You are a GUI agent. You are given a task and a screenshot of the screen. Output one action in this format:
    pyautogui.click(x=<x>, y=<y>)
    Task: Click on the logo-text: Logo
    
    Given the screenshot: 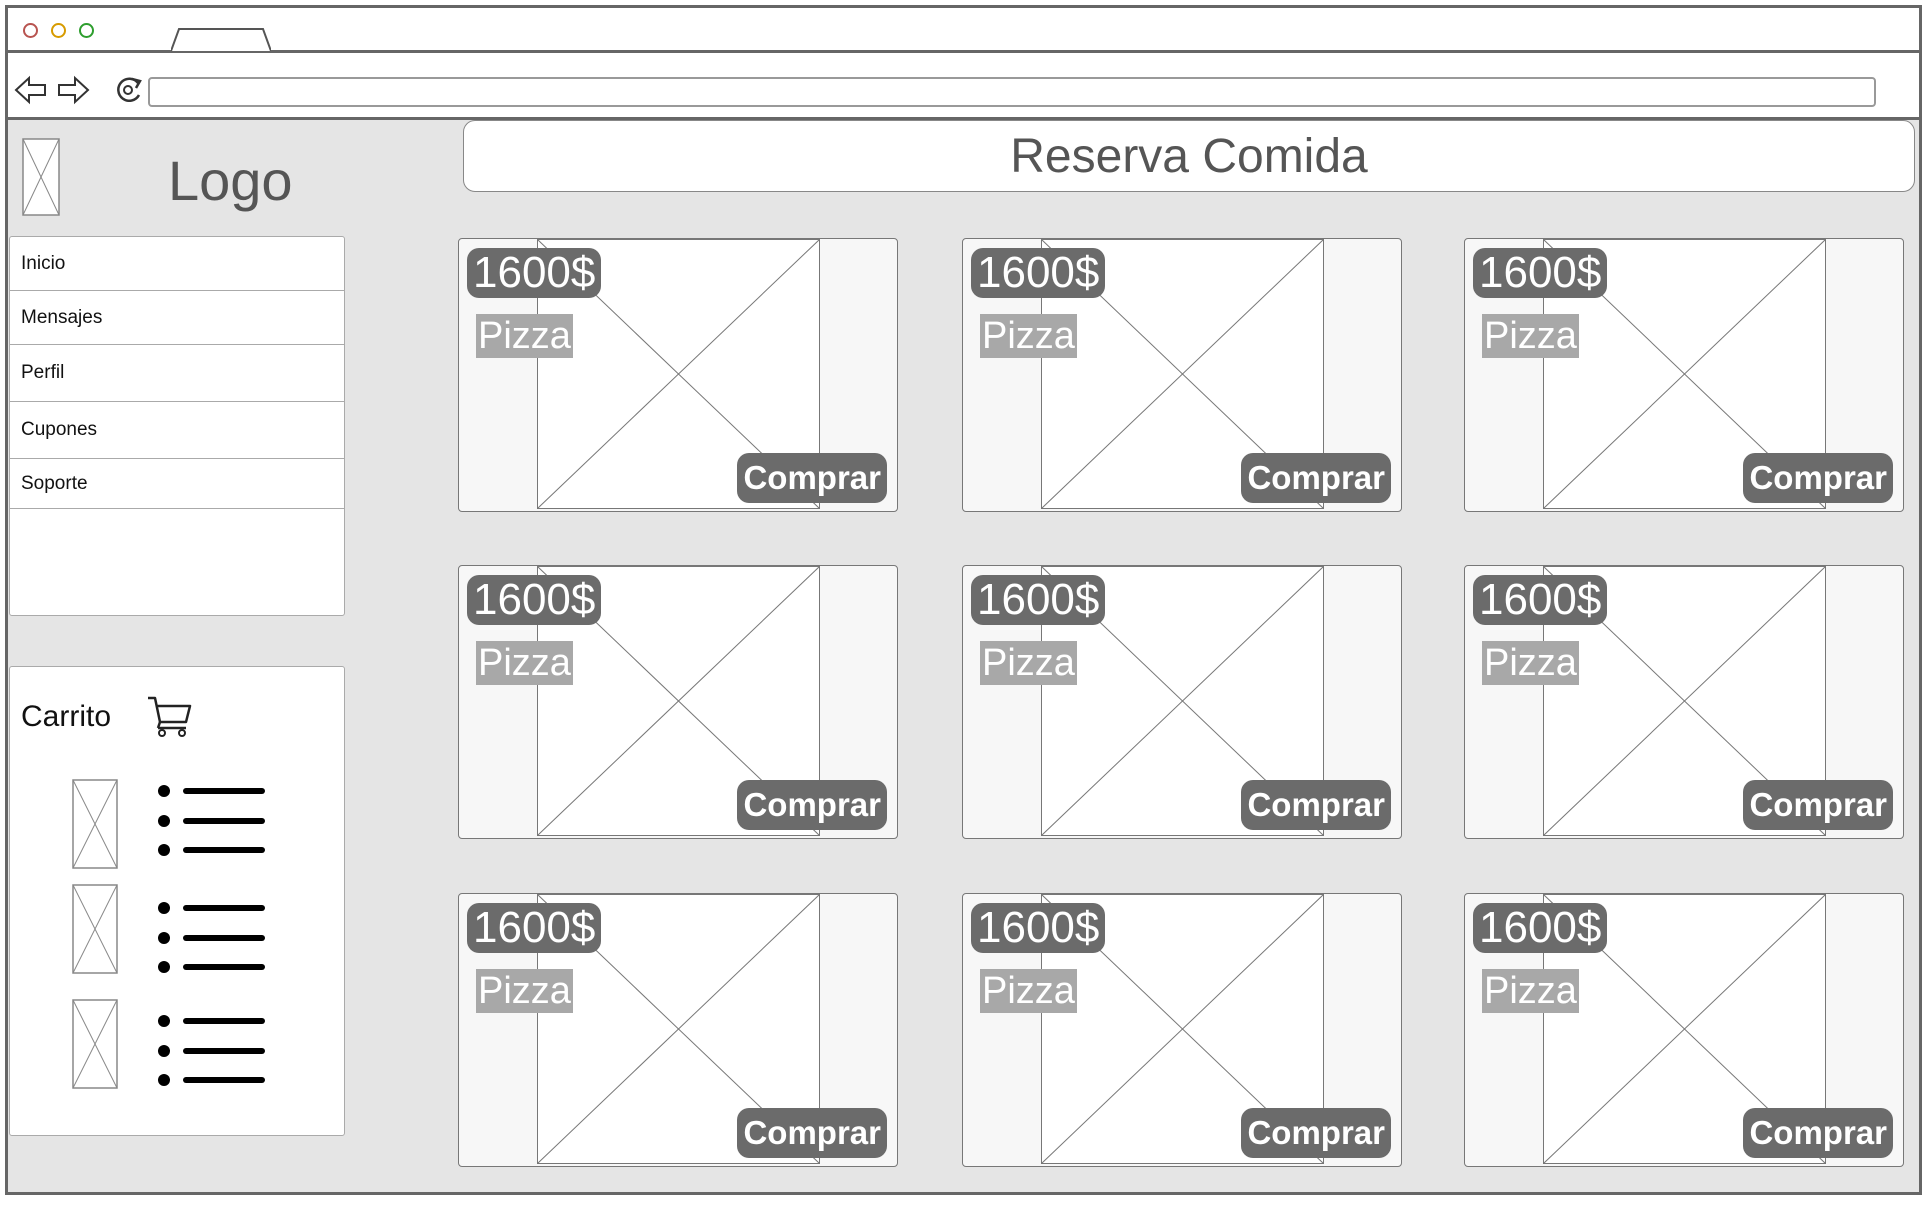 What is the action you would take?
    pyautogui.click(x=230, y=180)
    